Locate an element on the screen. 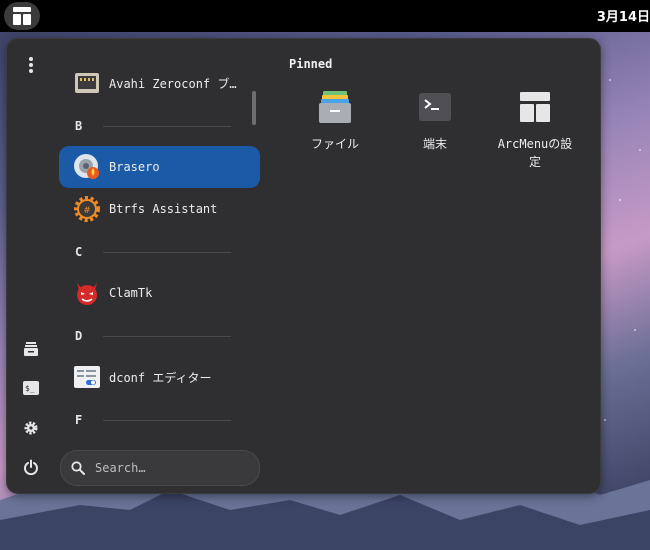 This screenshot has height=550, width=650. pinned-label: ファイル is located at coordinates (334, 144).